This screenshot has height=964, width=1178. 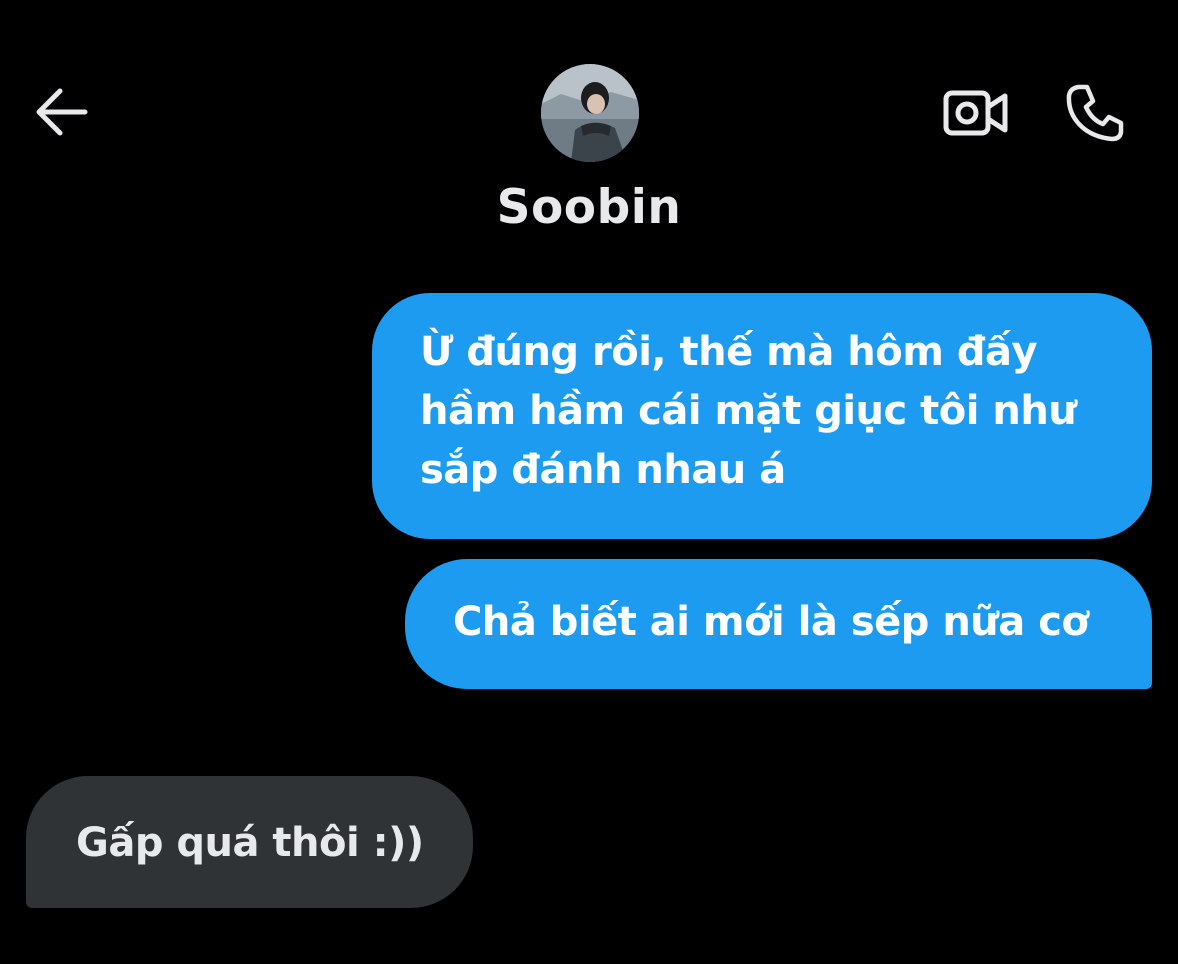 I want to click on contact-avatar, so click(x=590, y=113).